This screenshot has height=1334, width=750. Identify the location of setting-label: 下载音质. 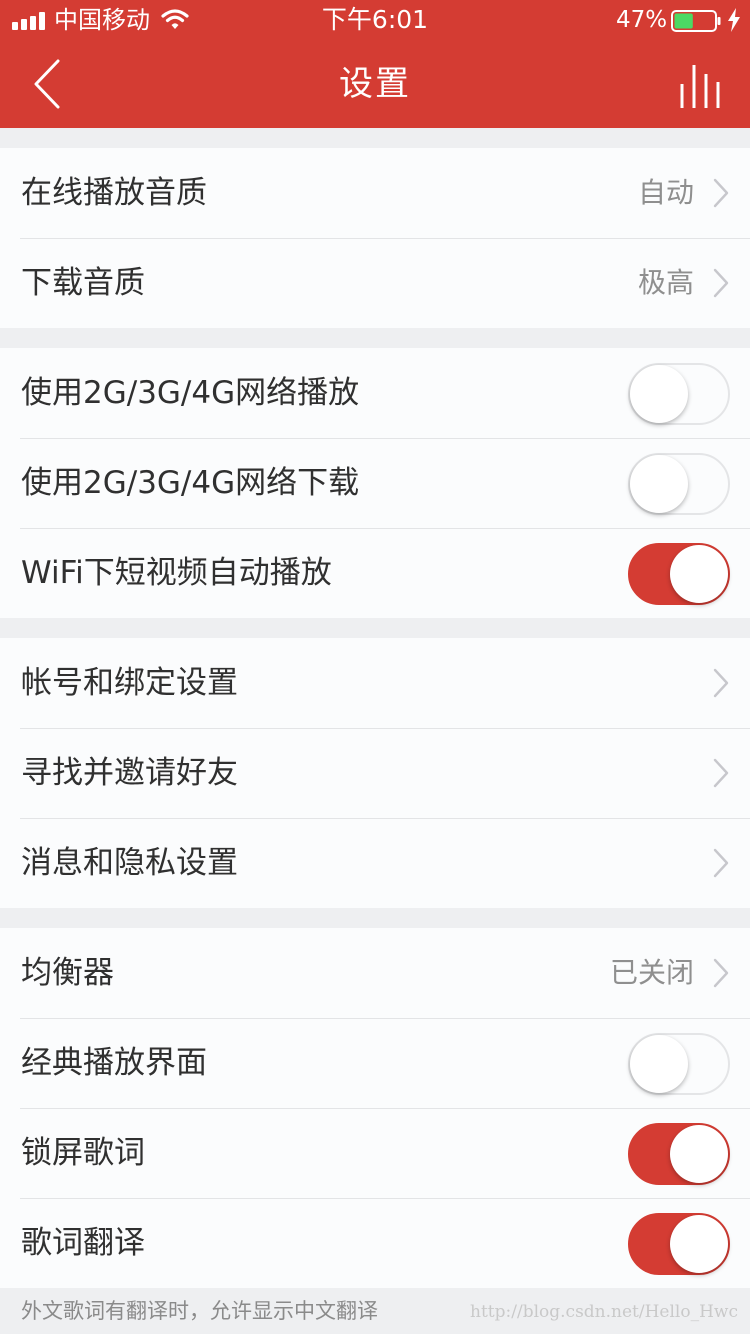
(83, 283).